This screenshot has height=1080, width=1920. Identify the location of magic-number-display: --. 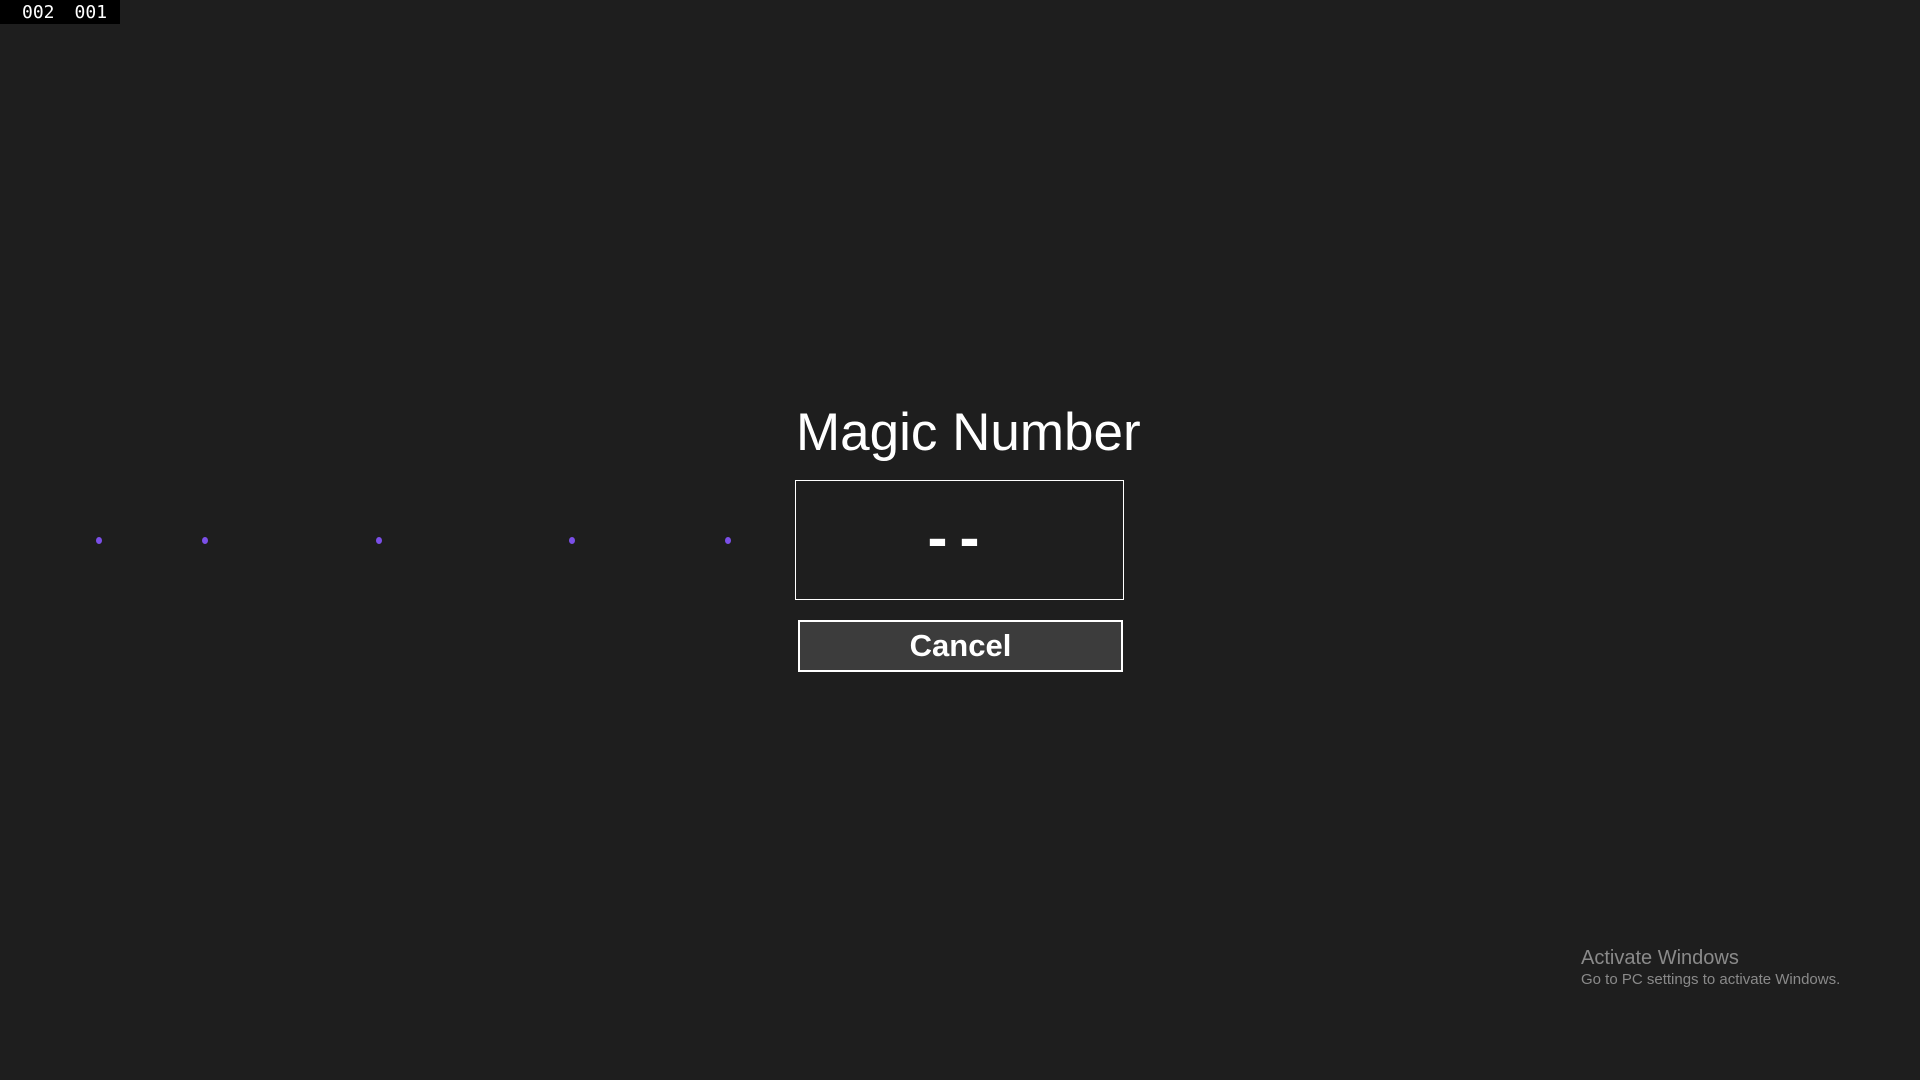
(959, 540).